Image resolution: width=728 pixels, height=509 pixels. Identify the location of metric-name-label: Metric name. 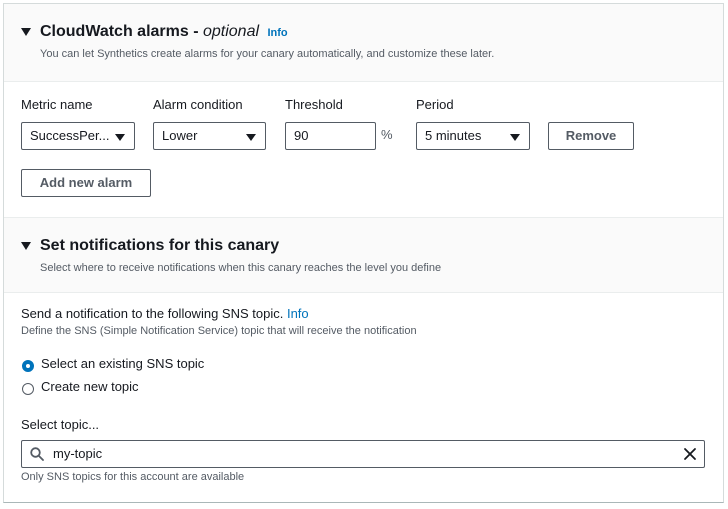
(57, 104).